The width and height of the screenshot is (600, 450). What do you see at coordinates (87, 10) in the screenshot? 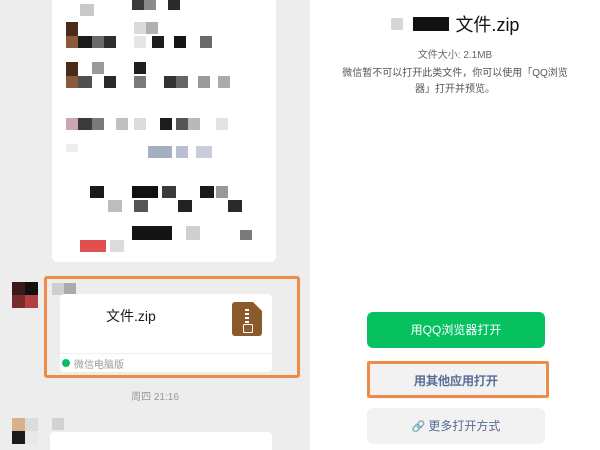
I see `pixelated-content` at bounding box center [87, 10].